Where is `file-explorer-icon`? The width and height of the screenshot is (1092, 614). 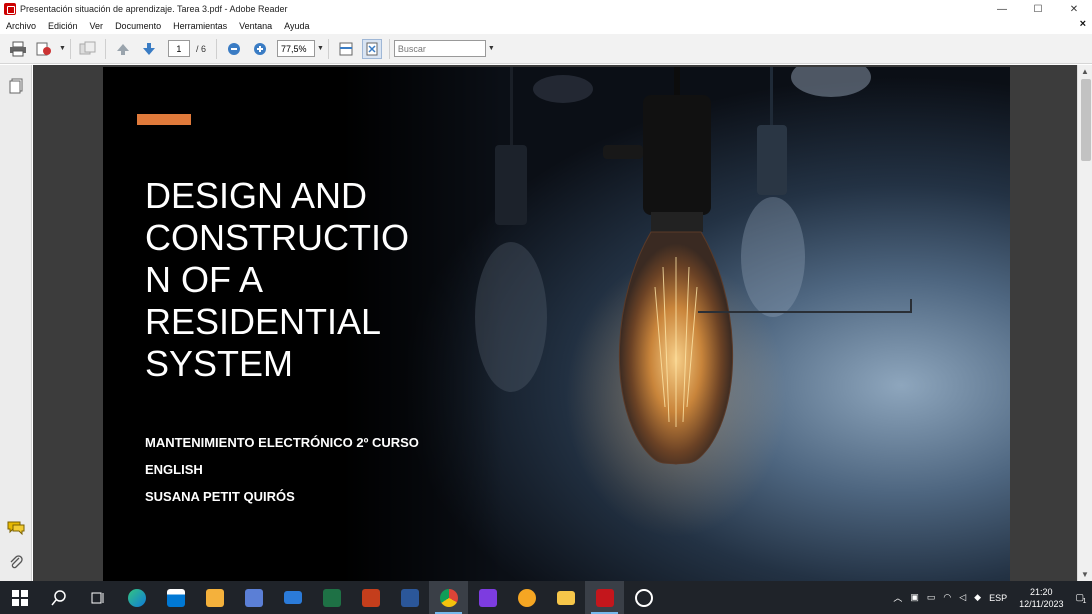 file-explorer-icon is located at coordinates (565, 597).